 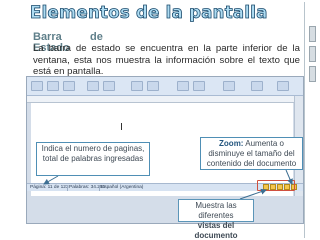 What do you see at coordinates (168, 184) in the screenshot?
I see `callout-arrows` at bounding box center [168, 184].